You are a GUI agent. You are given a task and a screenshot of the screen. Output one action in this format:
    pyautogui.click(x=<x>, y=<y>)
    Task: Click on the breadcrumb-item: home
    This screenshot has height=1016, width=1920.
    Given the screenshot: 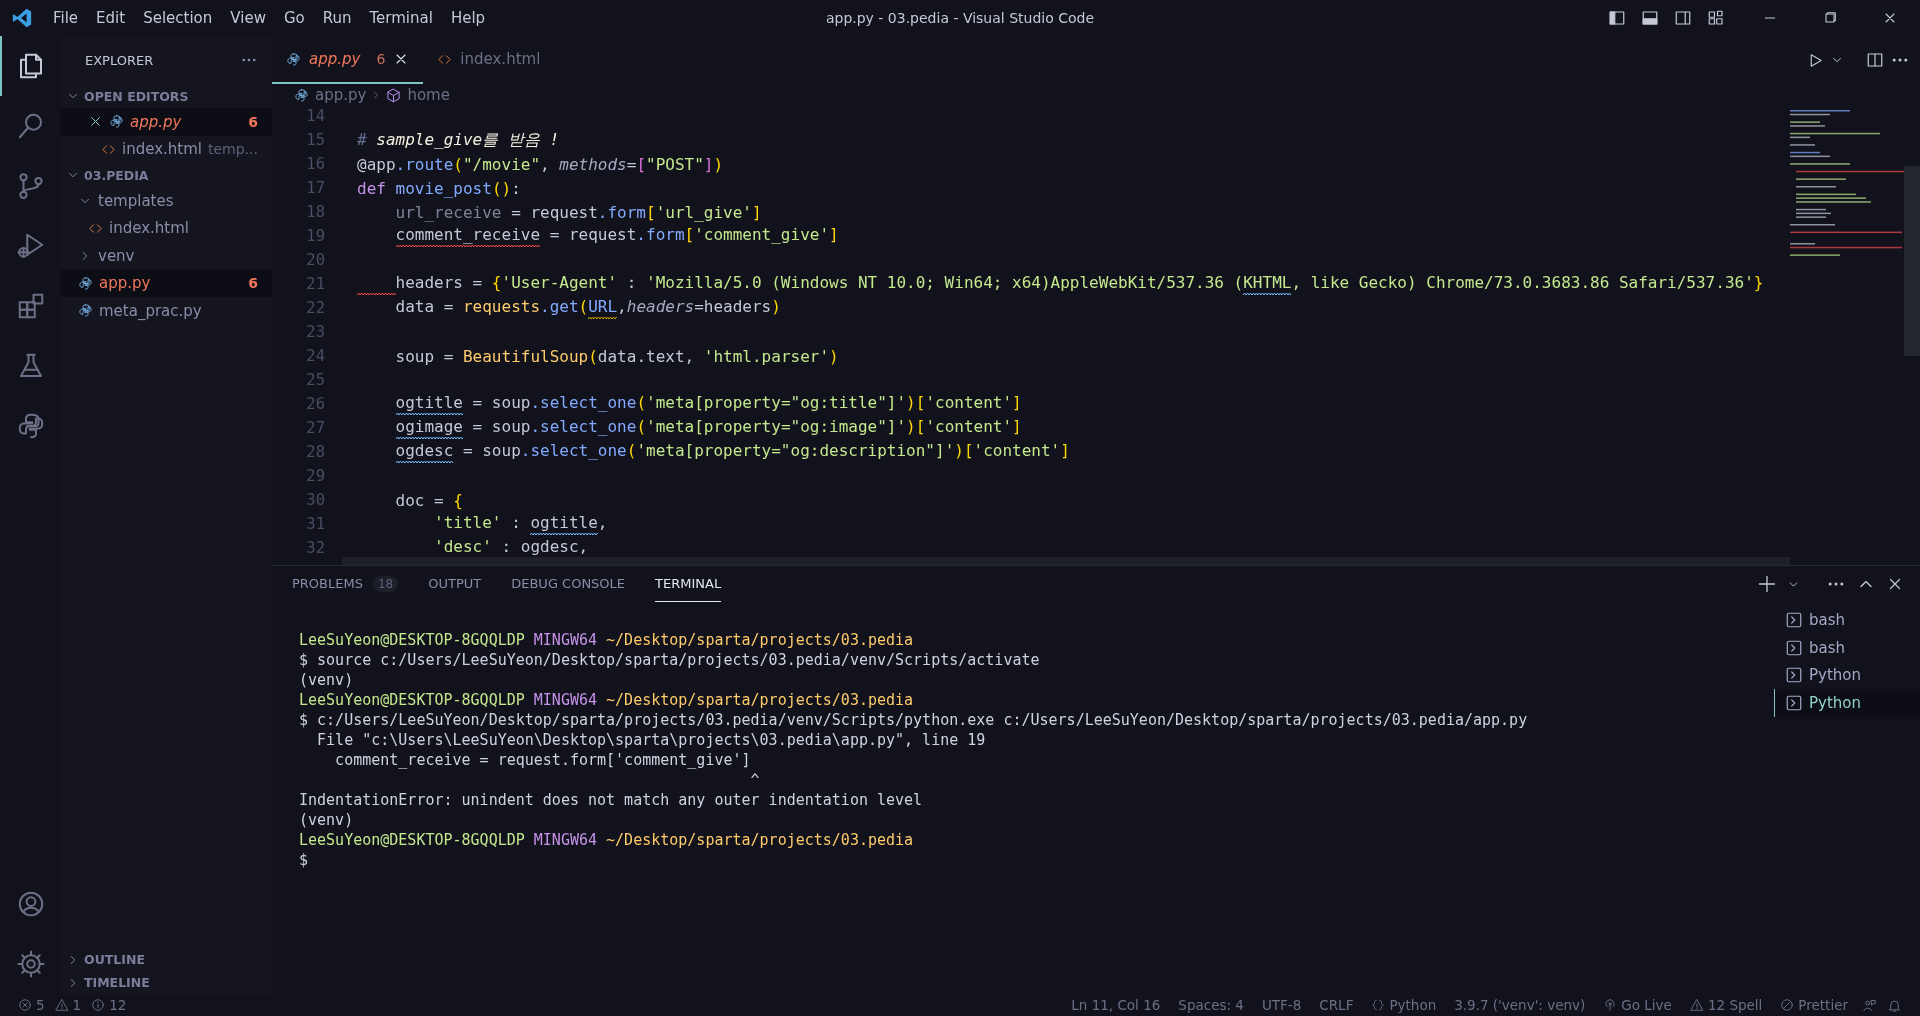 What is the action you would take?
    pyautogui.click(x=418, y=95)
    